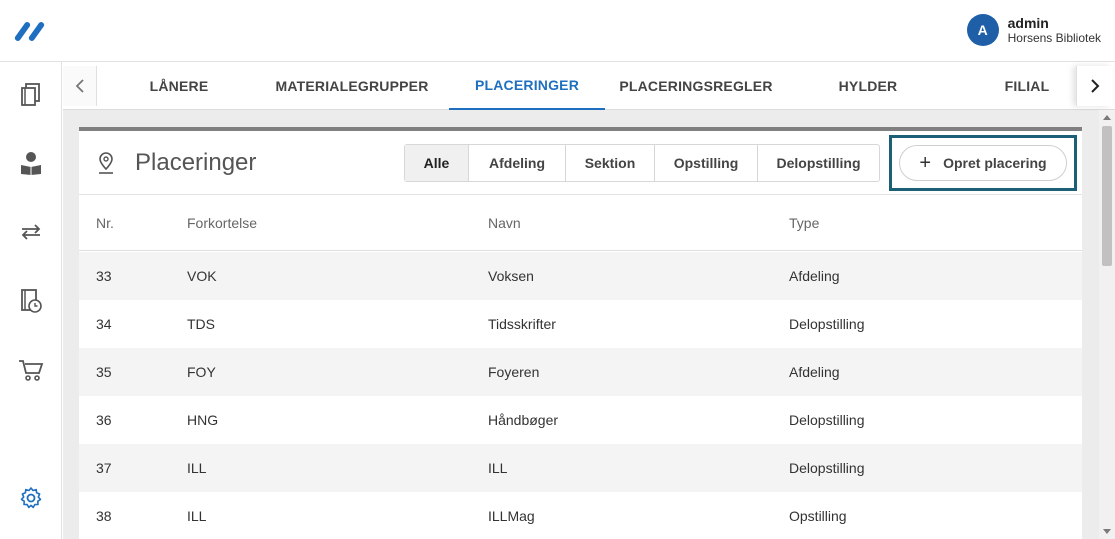  I want to click on tab-hylder: HYLDER, so click(868, 86).